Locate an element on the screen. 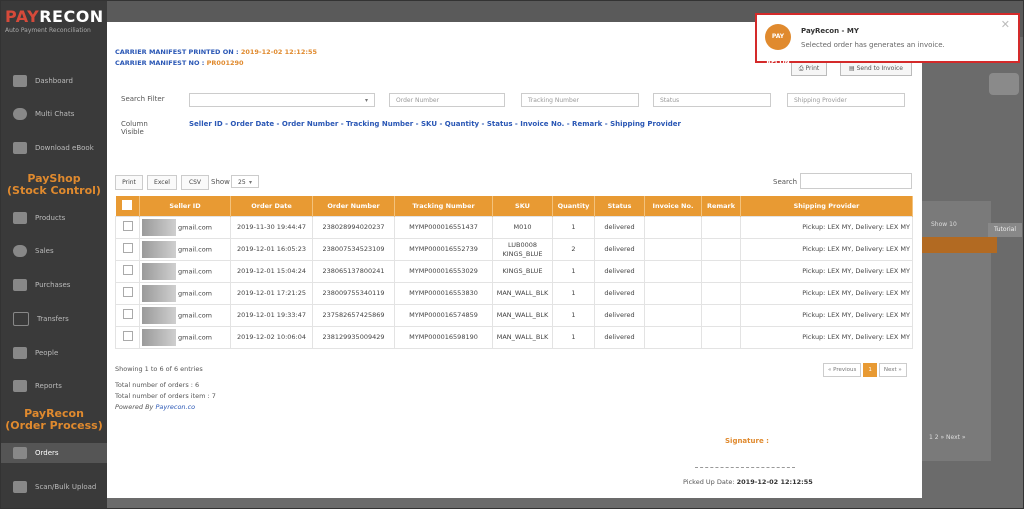  print-button: ⎙ Print is located at coordinates (809, 69).